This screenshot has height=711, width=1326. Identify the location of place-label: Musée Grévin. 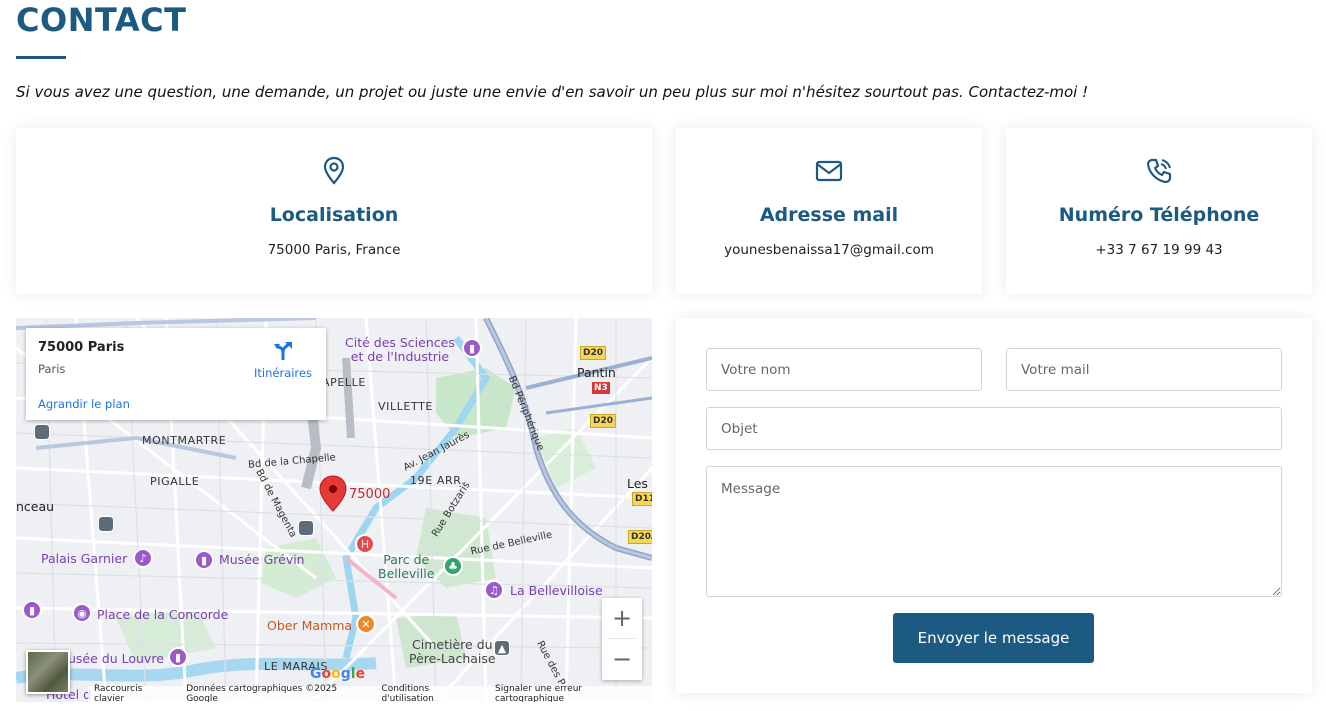
(262, 559).